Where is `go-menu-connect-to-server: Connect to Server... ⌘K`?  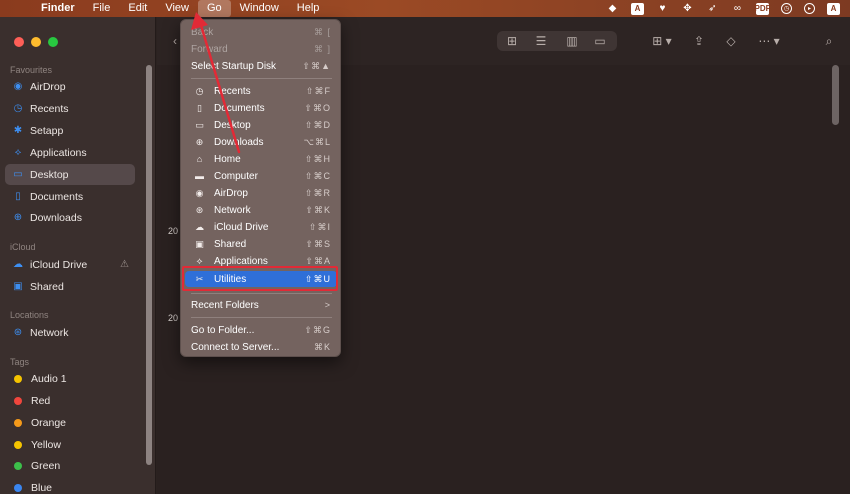
go-menu-connect-to-server: Connect to Server... ⌘K is located at coordinates (261, 347).